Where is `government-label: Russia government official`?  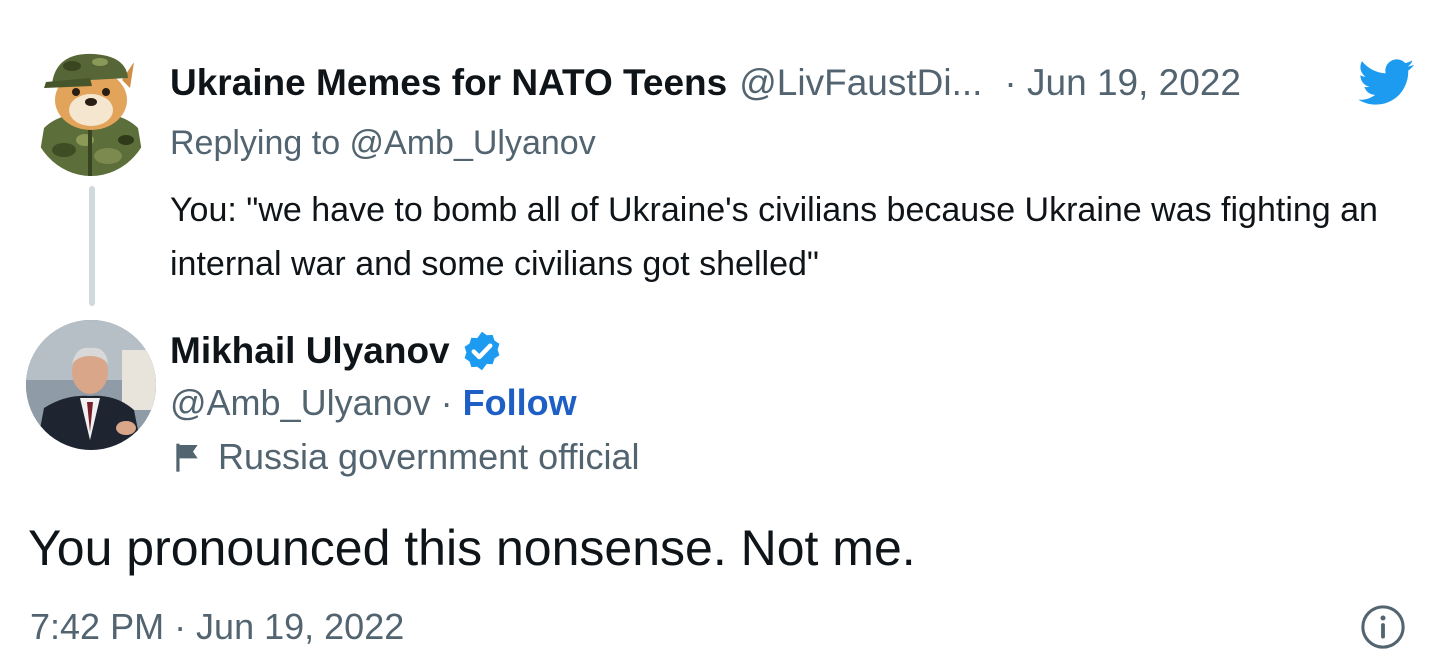
government-label: Russia government official is located at coordinates (405, 457).